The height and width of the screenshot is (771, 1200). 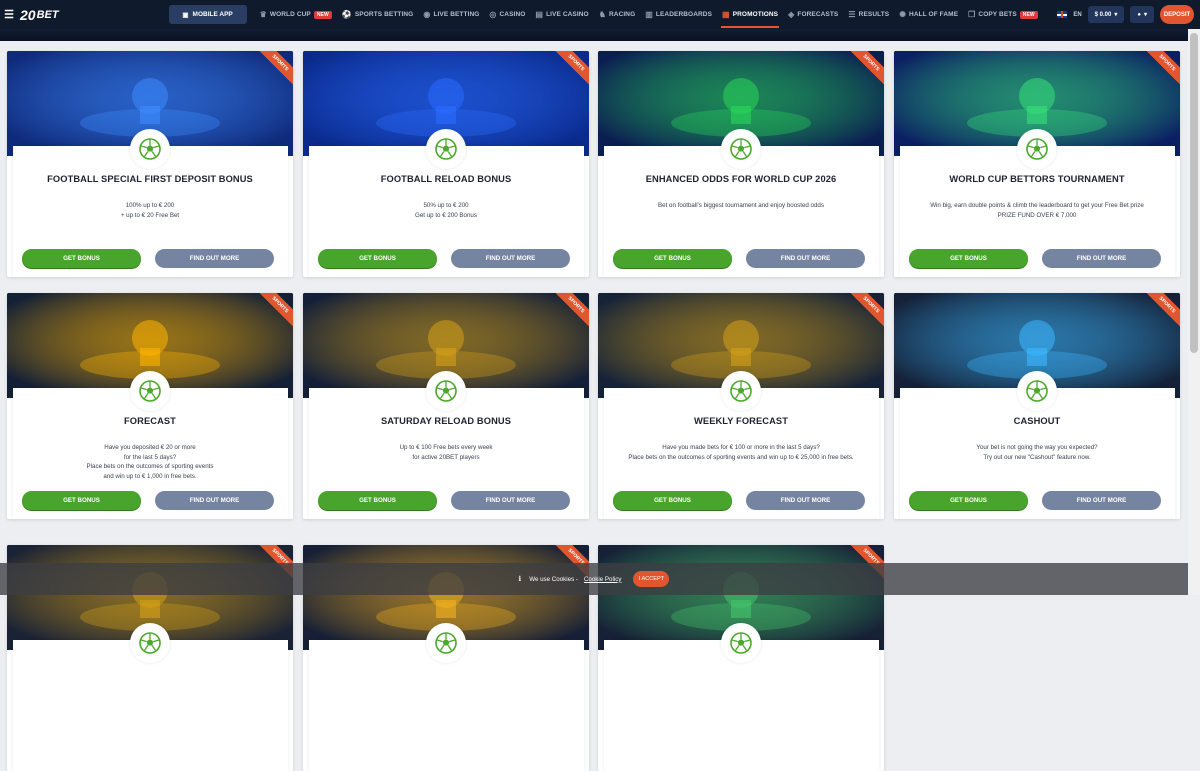 What do you see at coordinates (512, 14) in the screenshot?
I see `nav-label: CASINO` at bounding box center [512, 14].